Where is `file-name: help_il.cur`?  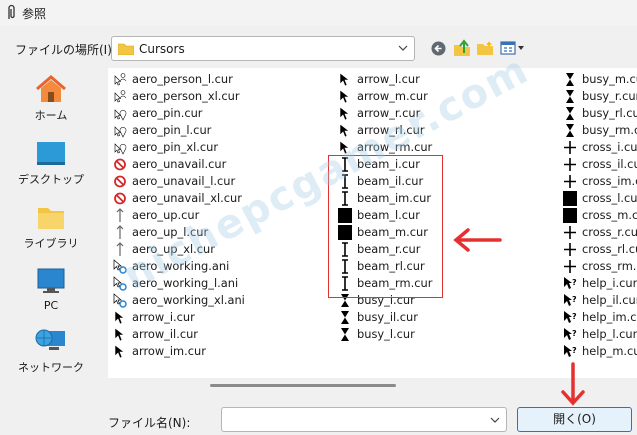 file-name: help_il.cur is located at coordinates (609, 300).